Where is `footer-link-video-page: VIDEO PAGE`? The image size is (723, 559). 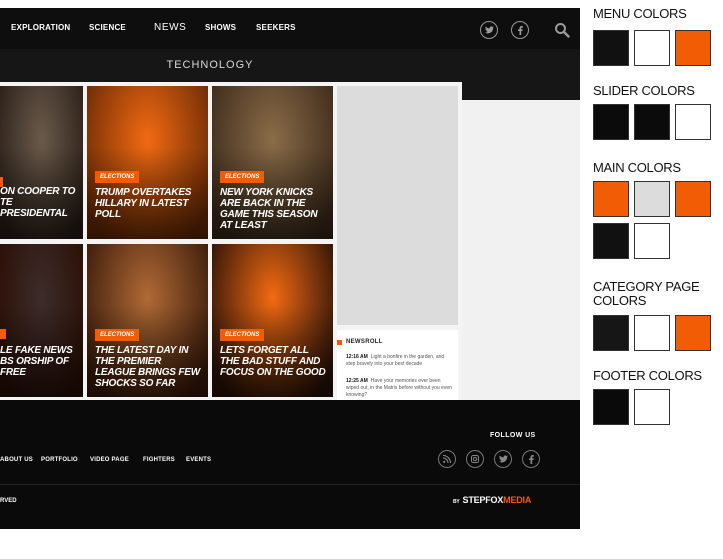 footer-link-video-page: VIDEO PAGE is located at coordinates (109, 460).